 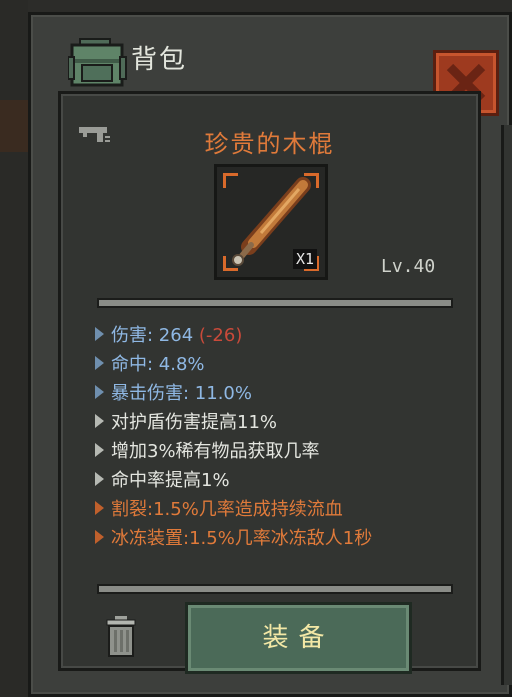 I want to click on item-level: Lv.40, so click(x=408, y=266).